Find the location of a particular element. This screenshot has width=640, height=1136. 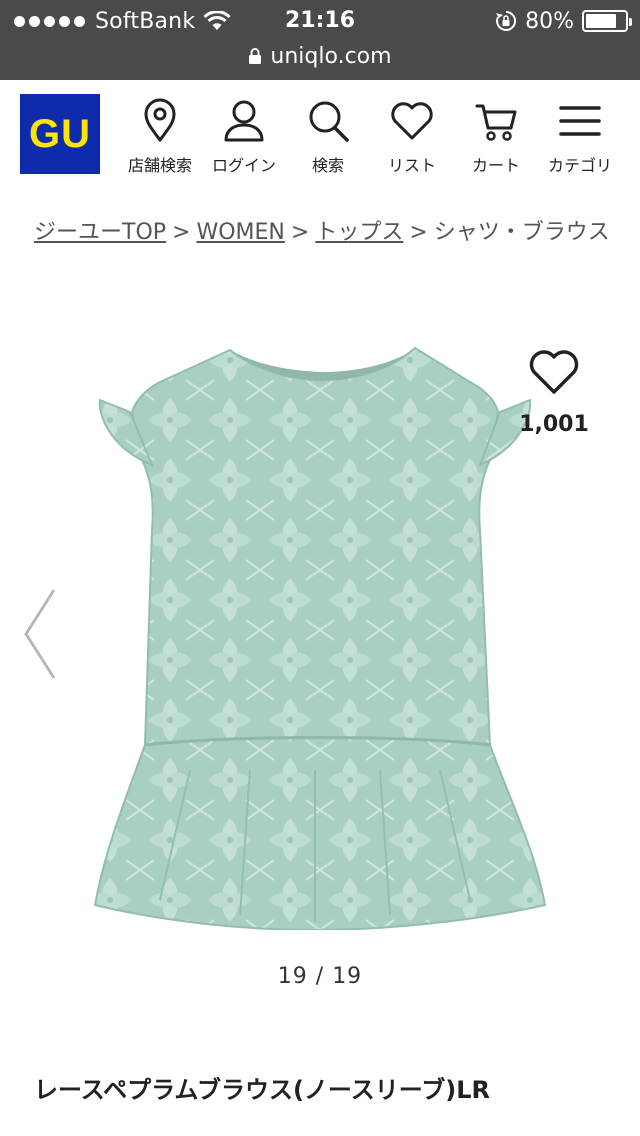

gu-logo: GU is located at coordinates (60, 134).